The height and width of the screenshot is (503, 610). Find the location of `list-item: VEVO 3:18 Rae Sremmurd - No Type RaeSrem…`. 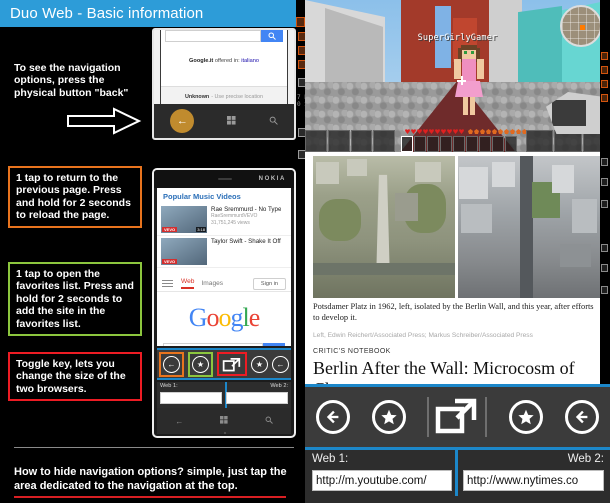

list-item: VEVO 3:18 Rae Sremmurd - No Type RaeSrem… is located at coordinates (224, 220).